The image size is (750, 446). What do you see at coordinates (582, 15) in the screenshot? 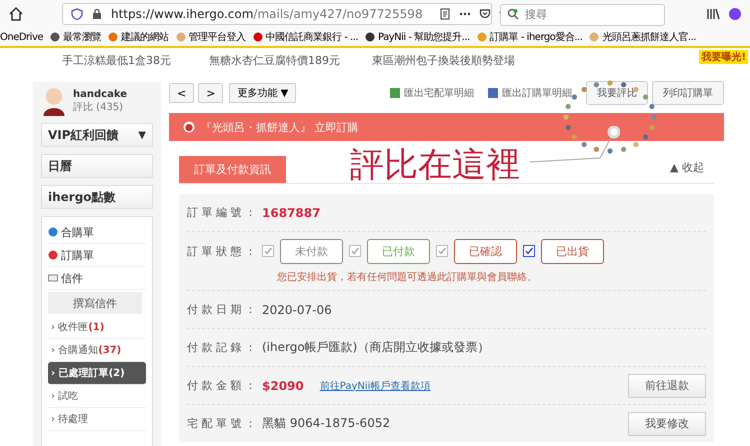
I see `search-field: 搜尋` at bounding box center [582, 15].